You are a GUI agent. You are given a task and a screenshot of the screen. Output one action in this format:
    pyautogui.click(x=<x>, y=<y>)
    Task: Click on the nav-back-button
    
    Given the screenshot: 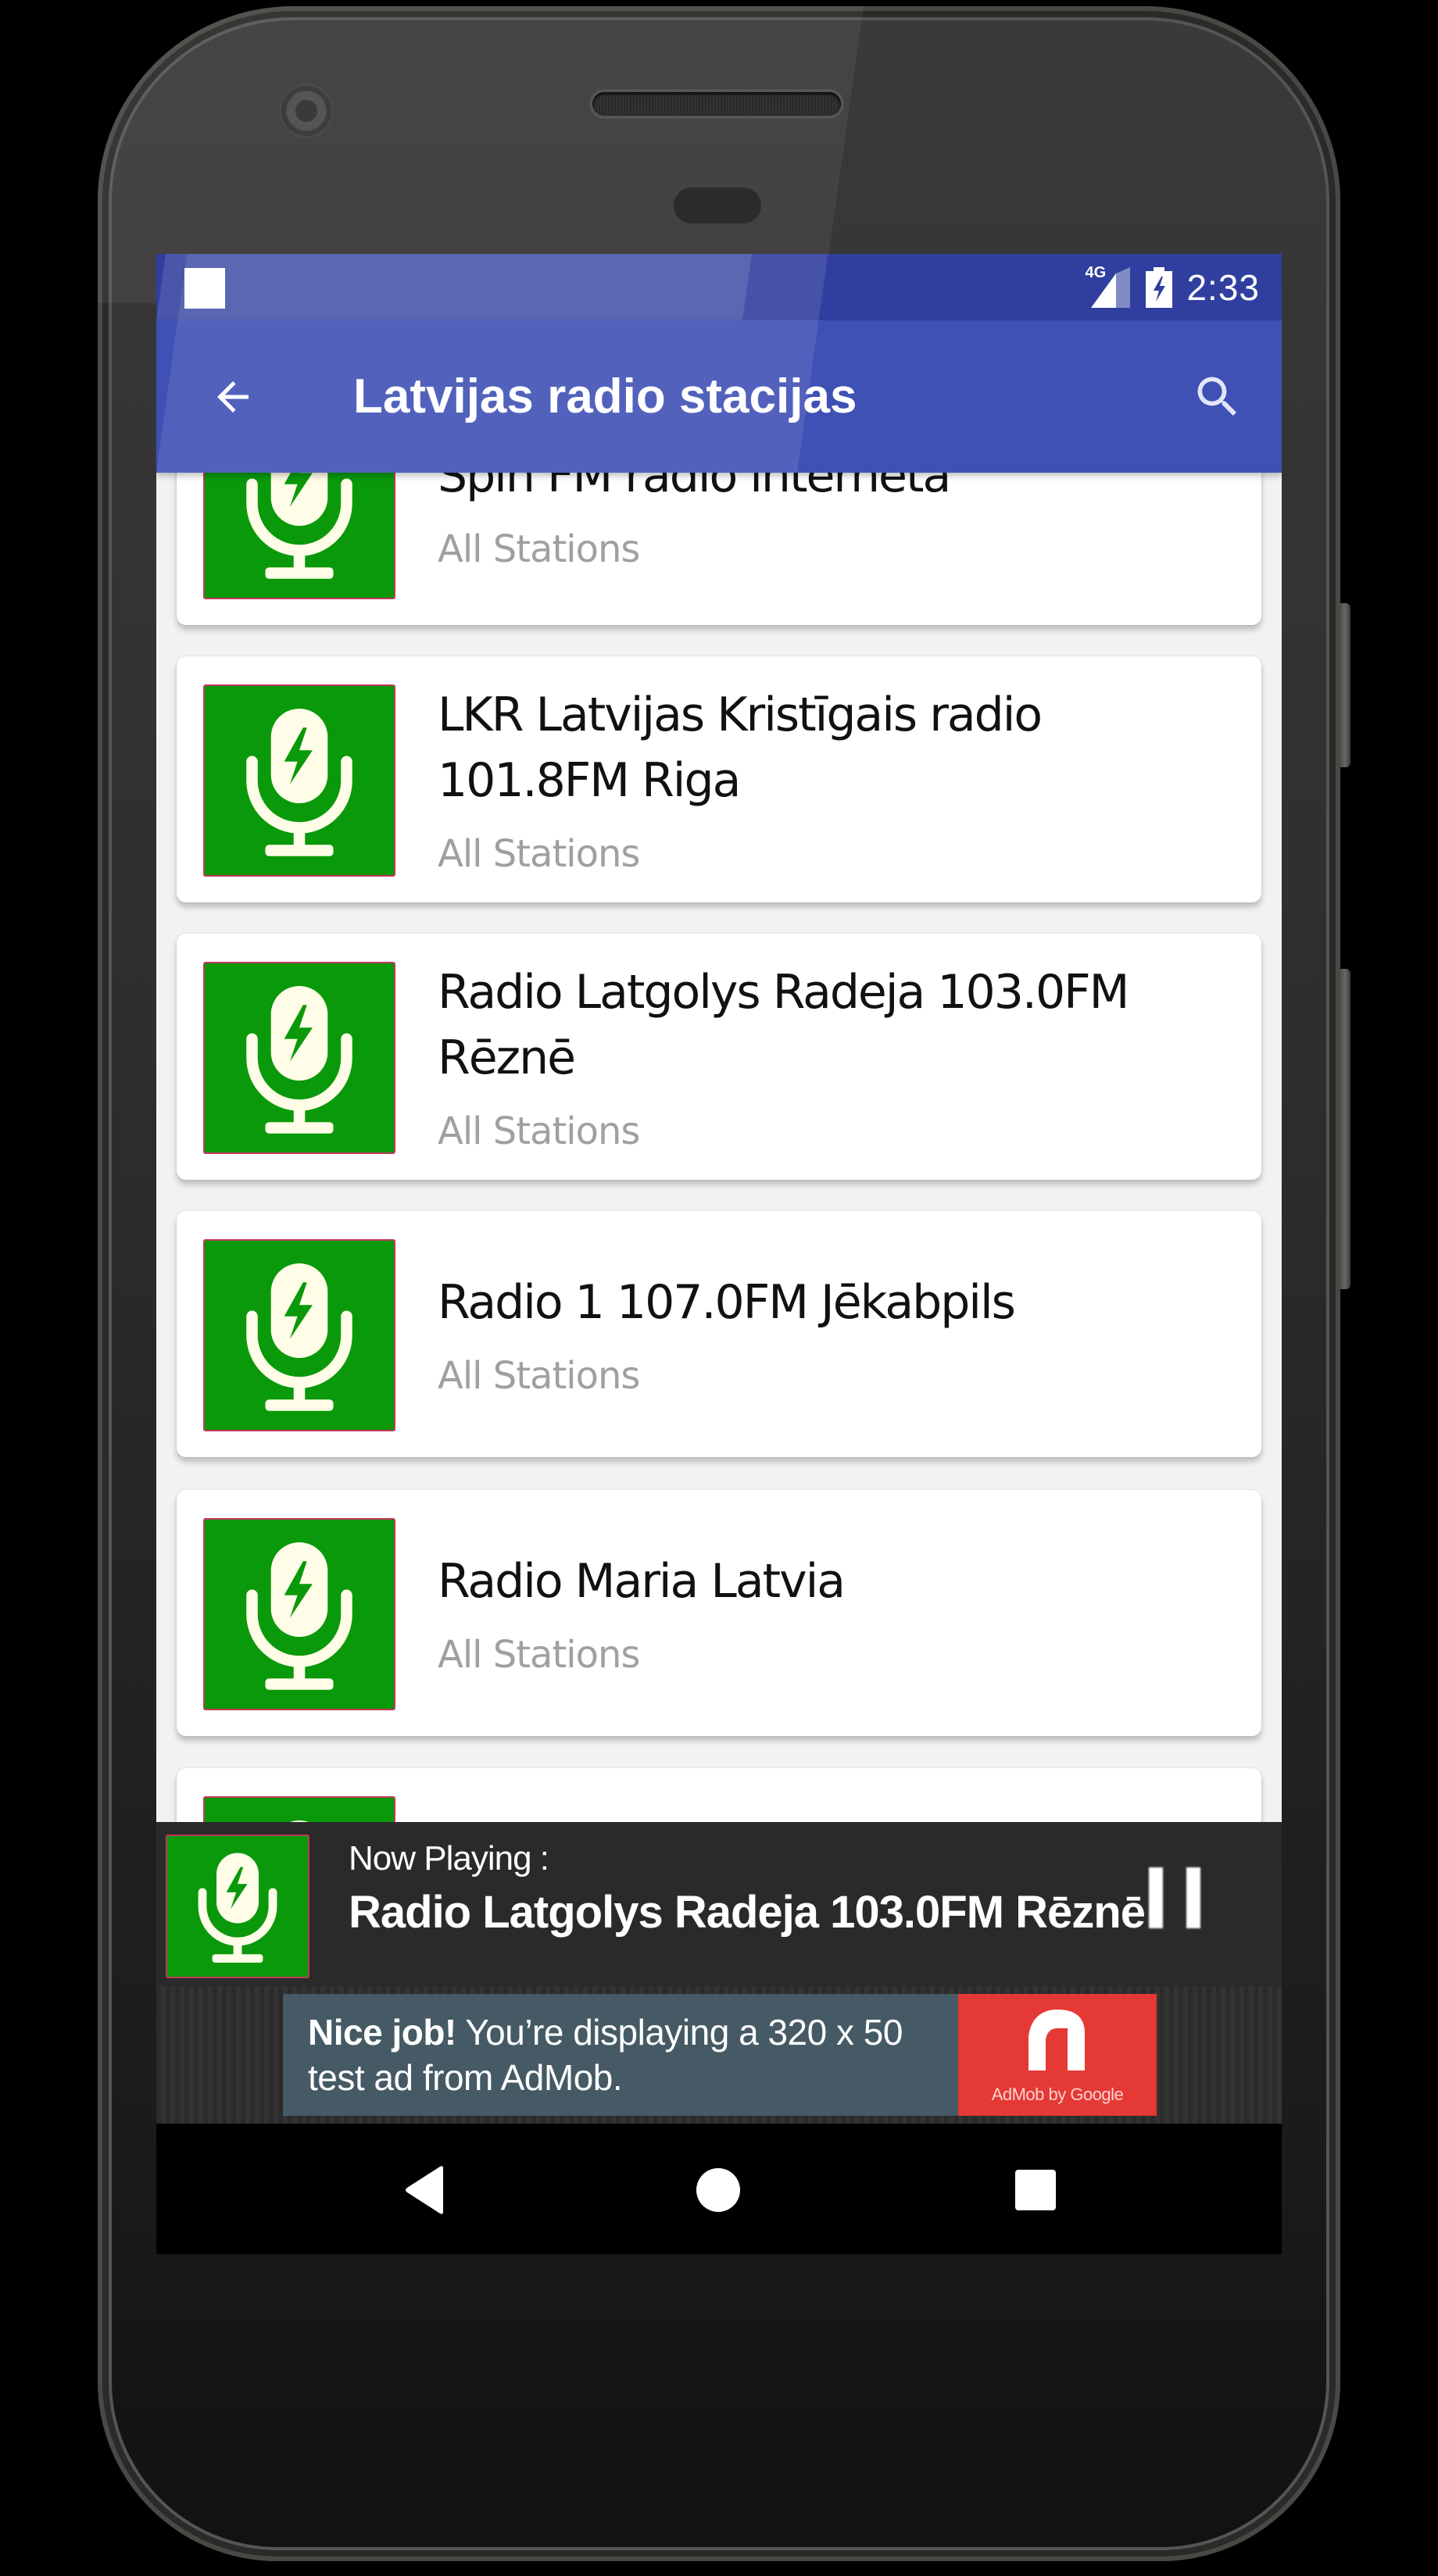 What is the action you would take?
    pyautogui.click(x=426, y=2190)
    